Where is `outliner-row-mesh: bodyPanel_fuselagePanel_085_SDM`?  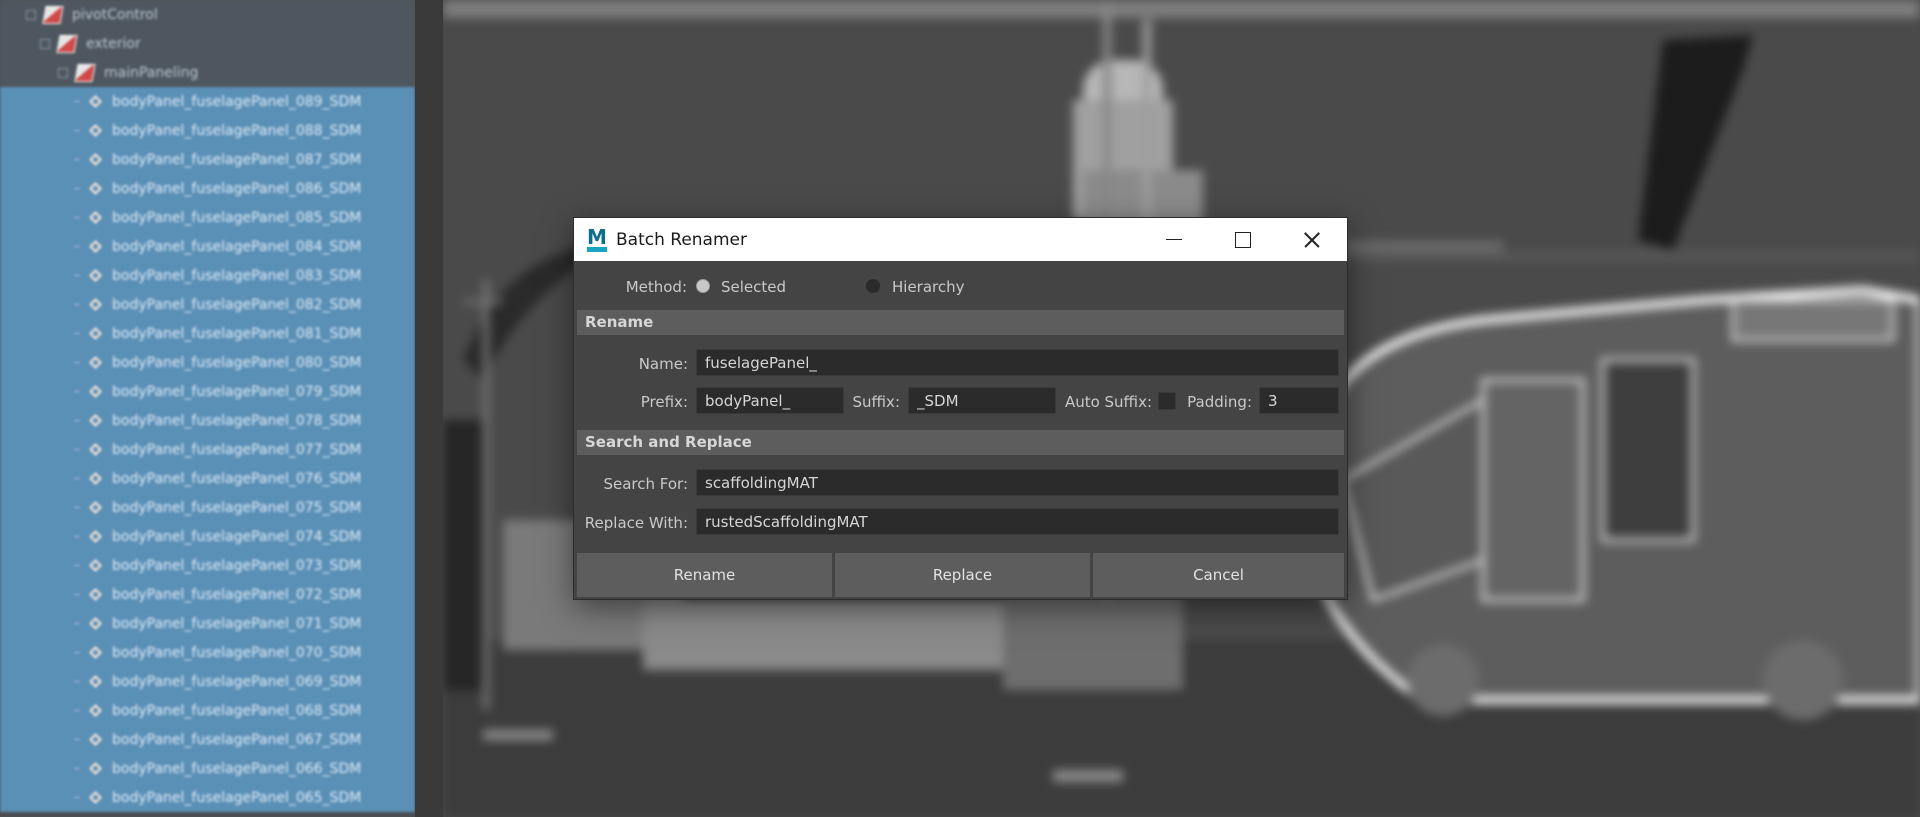
outliner-row-mesh: bodyPanel_fuselagePanel_085_SDM is located at coordinates (207, 217).